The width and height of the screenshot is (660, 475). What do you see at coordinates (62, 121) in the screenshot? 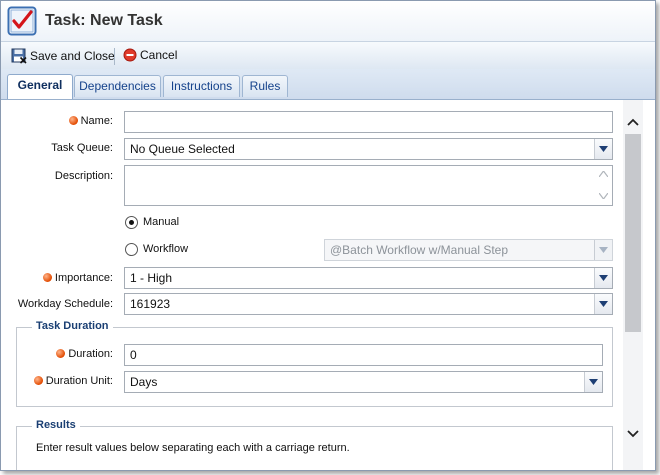
I see `name-label: Name:` at bounding box center [62, 121].